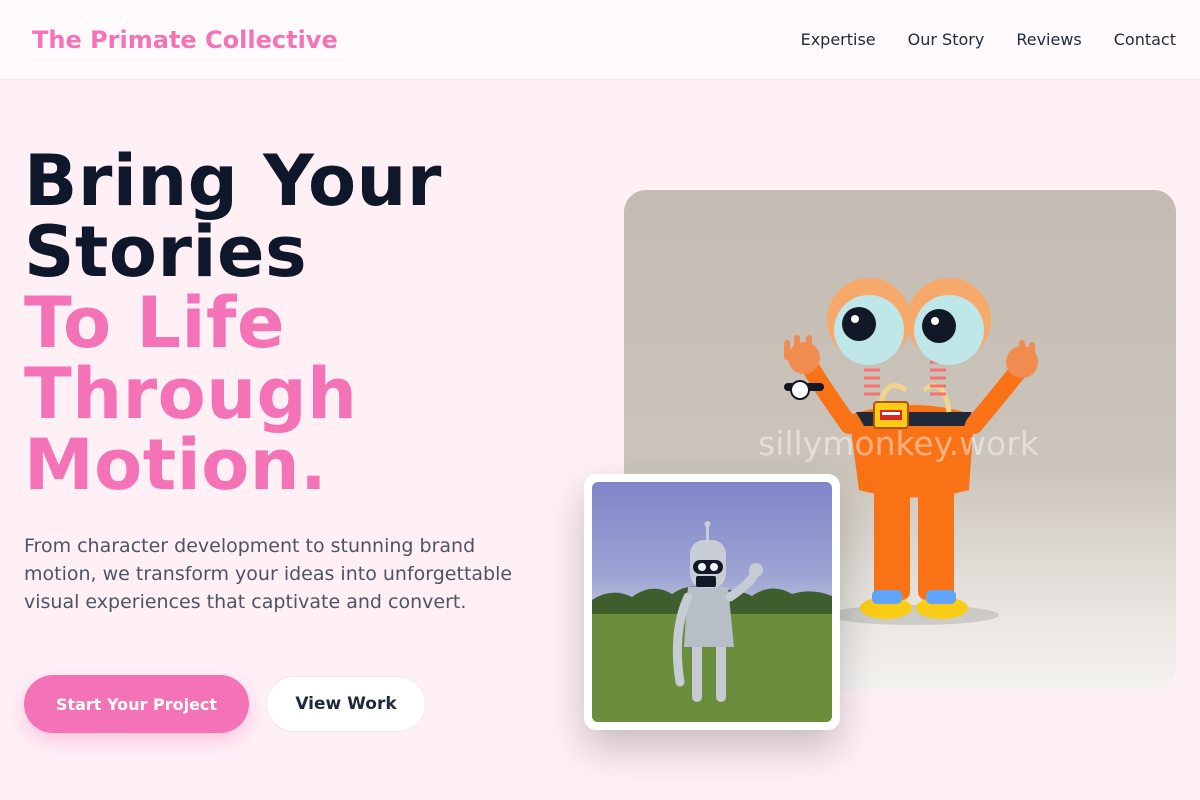  What do you see at coordinates (185, 39) in the screenshot?
I see `site-logo: The Primate Collective` at bounding box center [185, 39].